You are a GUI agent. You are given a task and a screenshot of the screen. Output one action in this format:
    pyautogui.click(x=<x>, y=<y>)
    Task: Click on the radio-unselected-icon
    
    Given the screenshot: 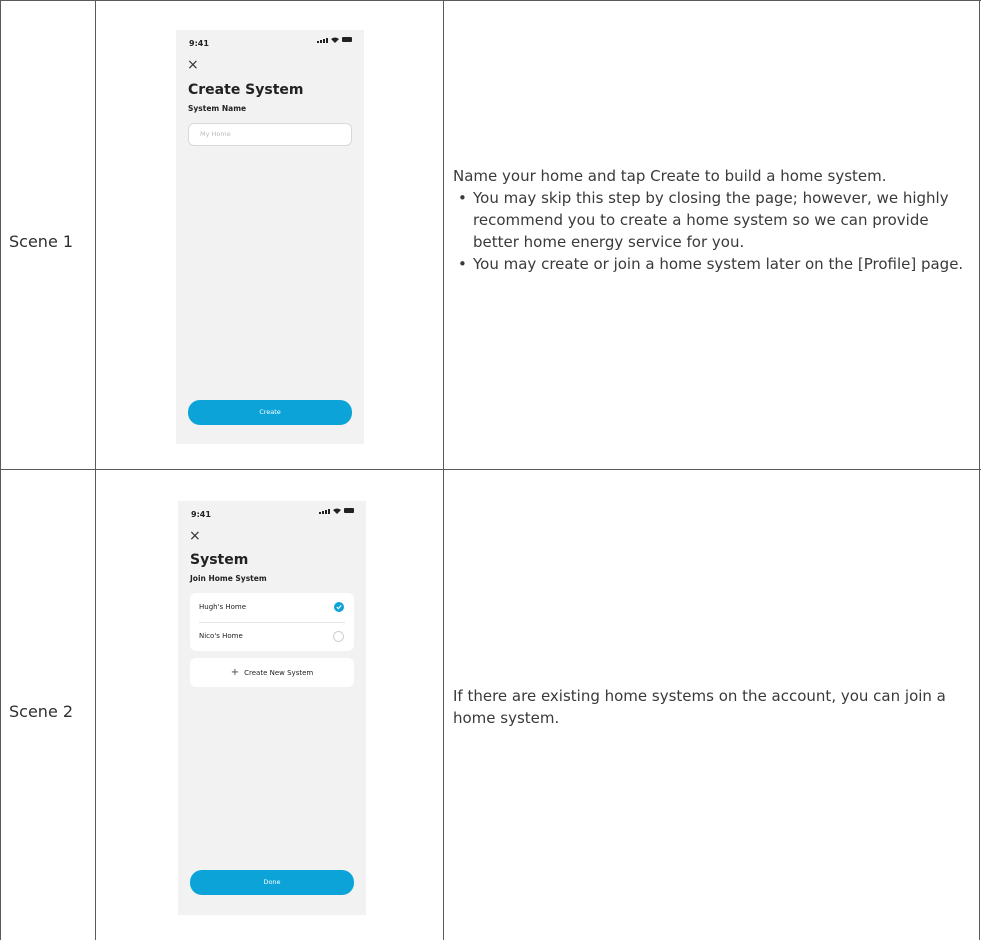 What is the action you would take?
    pyautogui.click(x=338, y=636)
    